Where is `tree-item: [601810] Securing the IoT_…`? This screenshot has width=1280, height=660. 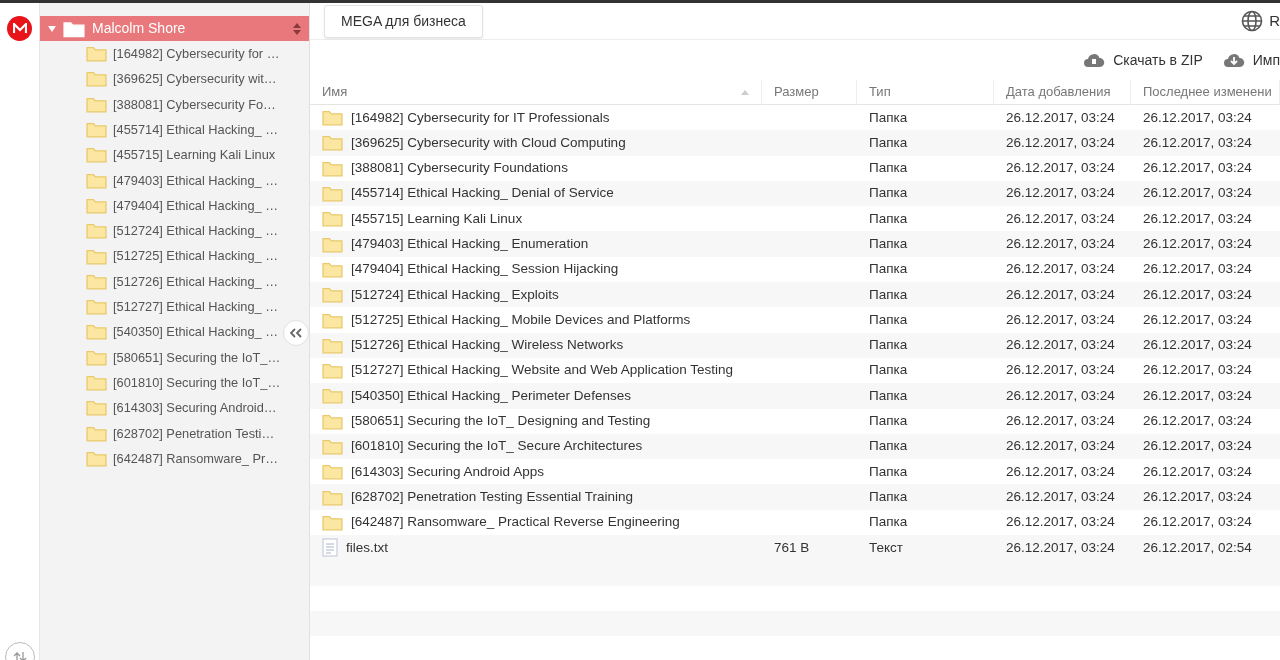
tree-item: [601810] Securing the IoT_… is located at coordinates (162, 382).